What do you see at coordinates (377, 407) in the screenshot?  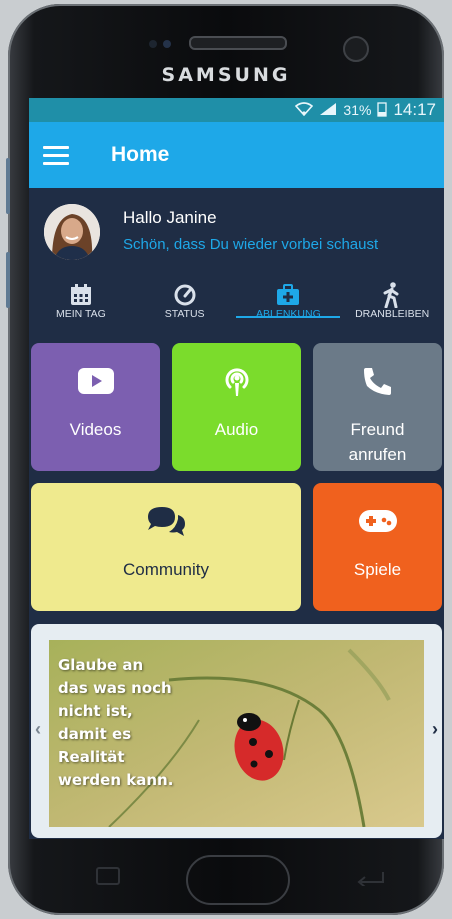 I see `call-friend-tile: Freund anrufen` at bounding box center [377, 407].